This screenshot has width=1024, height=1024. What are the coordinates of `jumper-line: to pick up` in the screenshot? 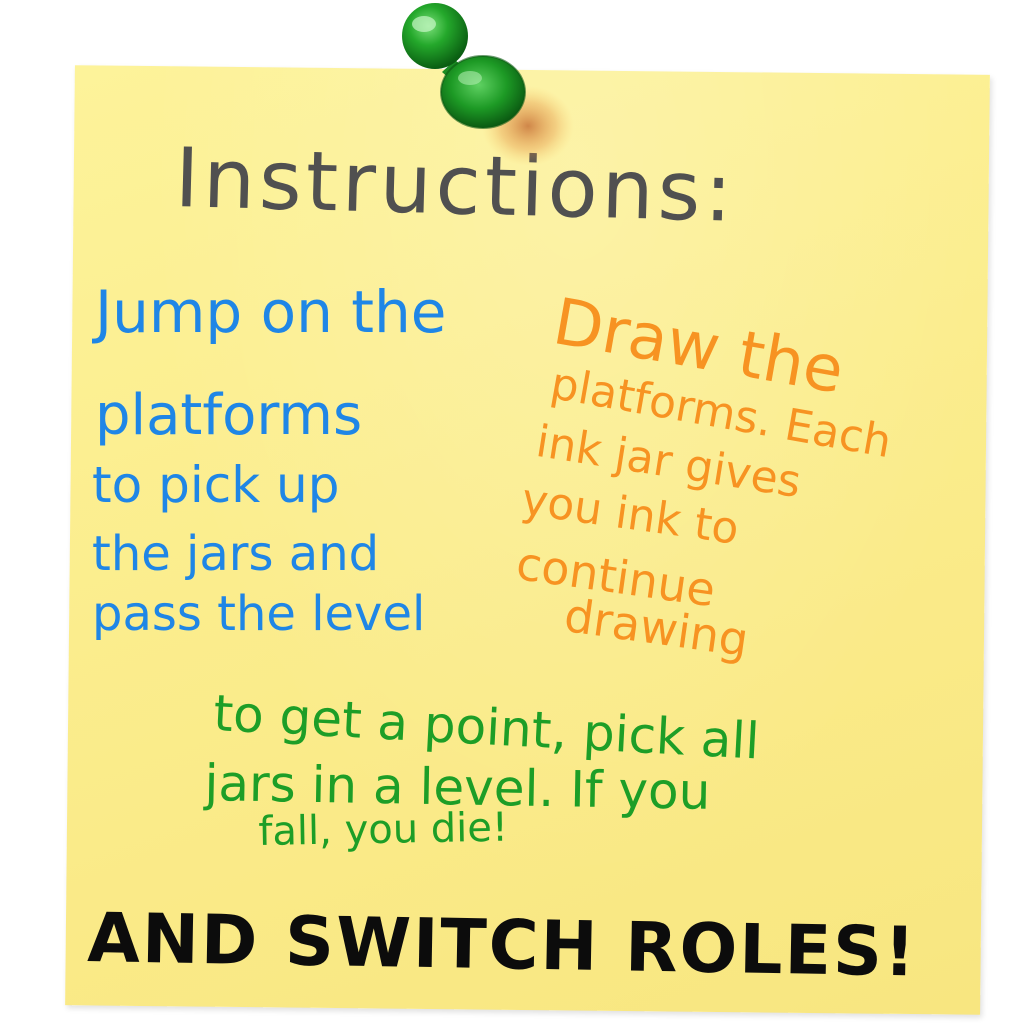 It's located at (216, 485).